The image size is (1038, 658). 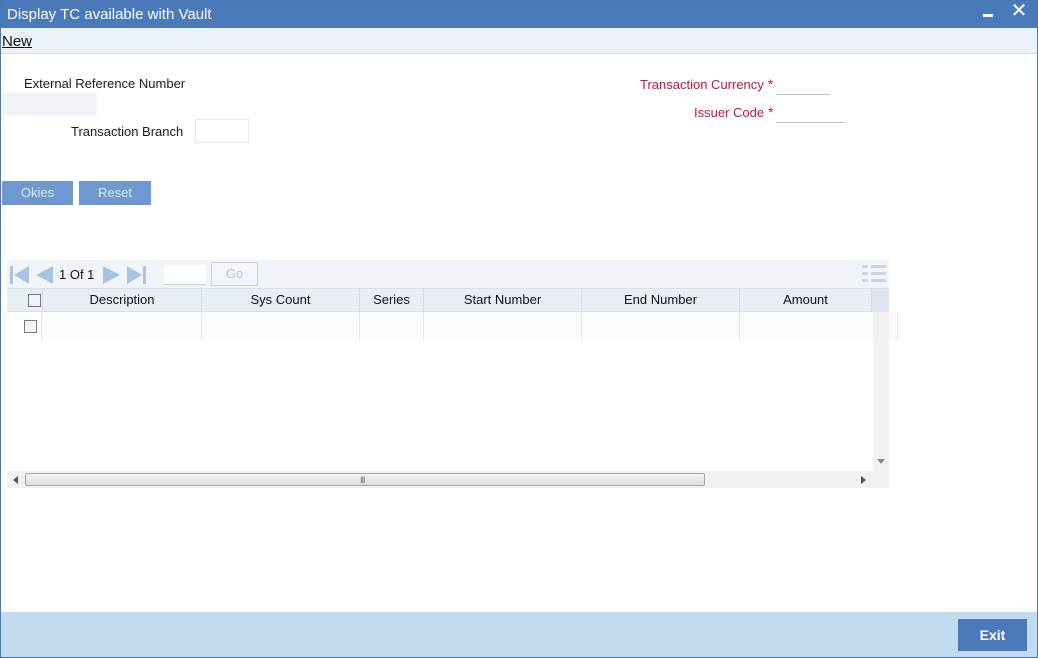 I want to click on grid-pagination-toolbar: 1 Of 1 Go, so click(x=448, y=274).